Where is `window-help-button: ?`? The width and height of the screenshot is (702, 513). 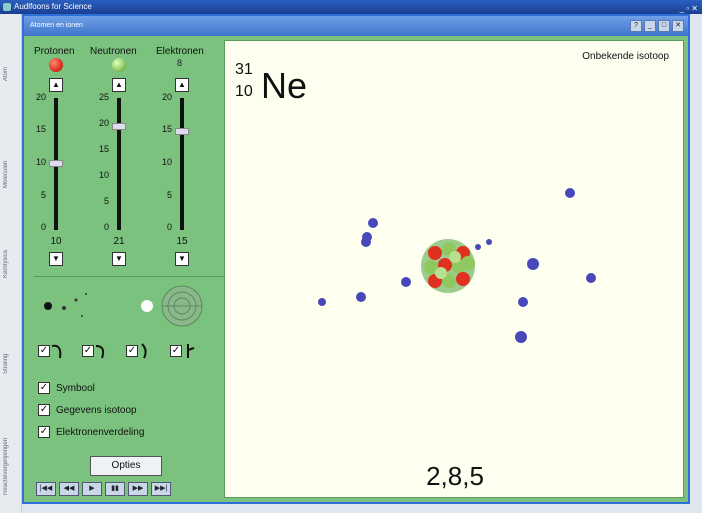 window-help-button: ? is located at coordinates (636, 26).